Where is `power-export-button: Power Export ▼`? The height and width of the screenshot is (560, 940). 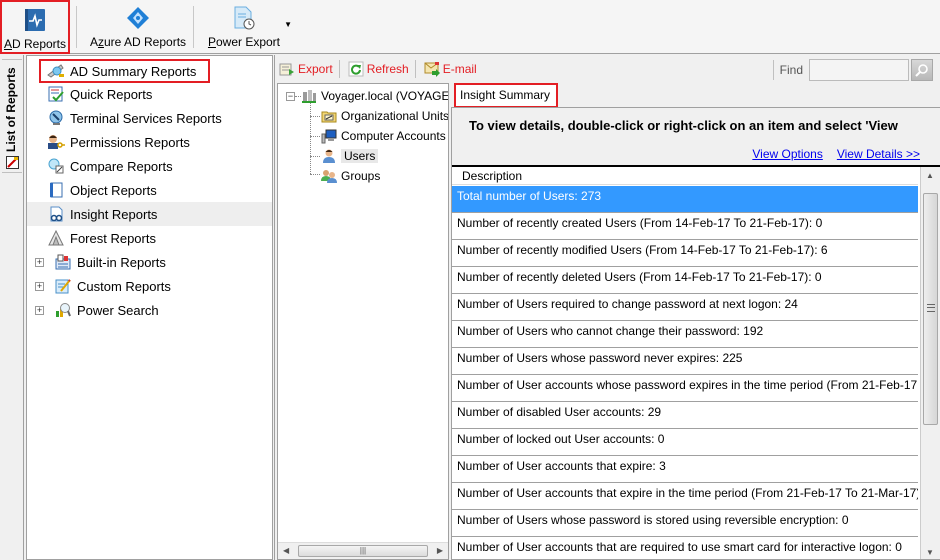
power-export-button: Power Export ▼ is located at coordinates (248, 27).